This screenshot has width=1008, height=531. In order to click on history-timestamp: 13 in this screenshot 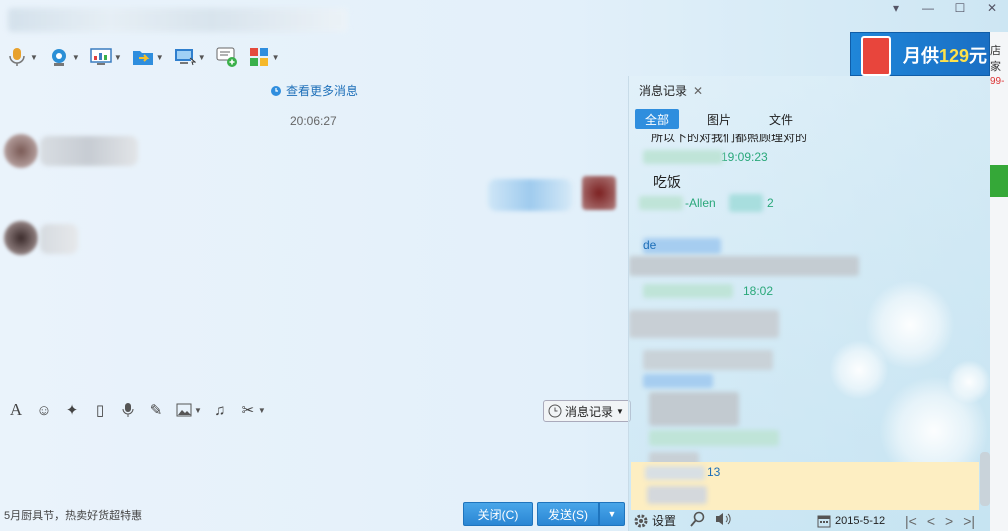, I will do `click(714, 472)`.